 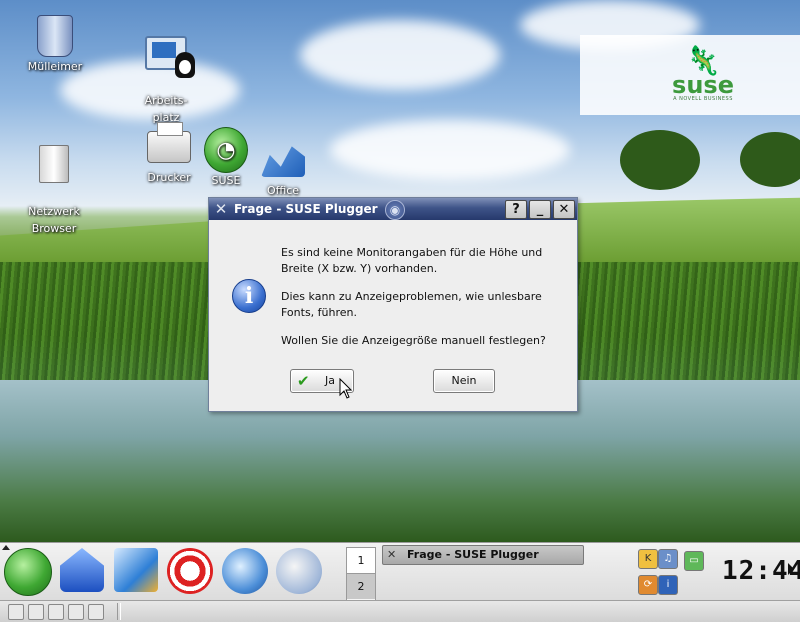 What do you see at coordinates (245, 571) in the screenshot?
I see `web-browser-button` at bounding box center [245, 571].